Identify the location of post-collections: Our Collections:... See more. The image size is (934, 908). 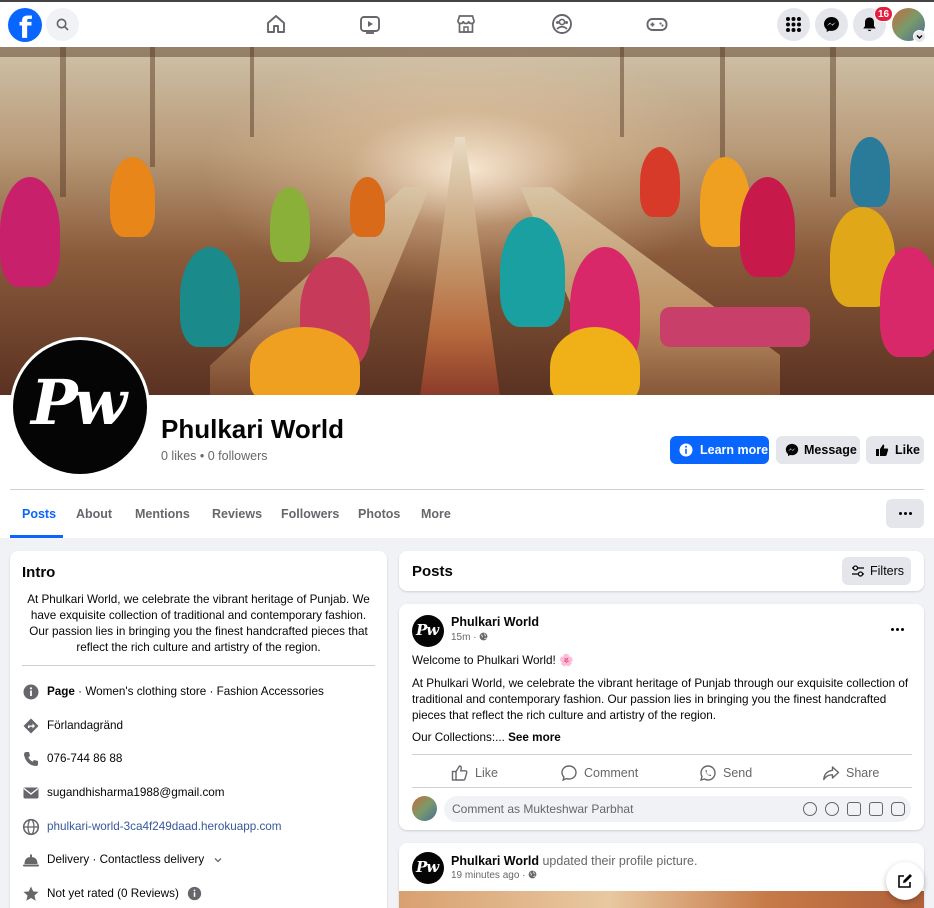
(486, 737).